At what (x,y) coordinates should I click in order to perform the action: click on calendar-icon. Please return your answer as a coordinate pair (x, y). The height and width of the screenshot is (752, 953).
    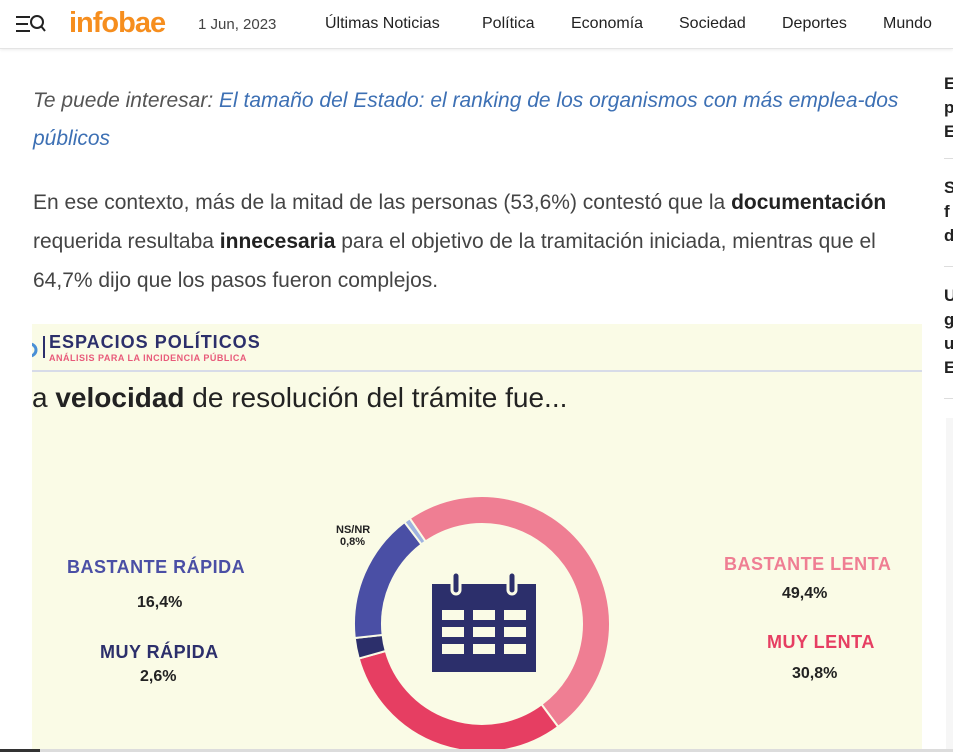
    Looking at the image, I should click on (484, 621).